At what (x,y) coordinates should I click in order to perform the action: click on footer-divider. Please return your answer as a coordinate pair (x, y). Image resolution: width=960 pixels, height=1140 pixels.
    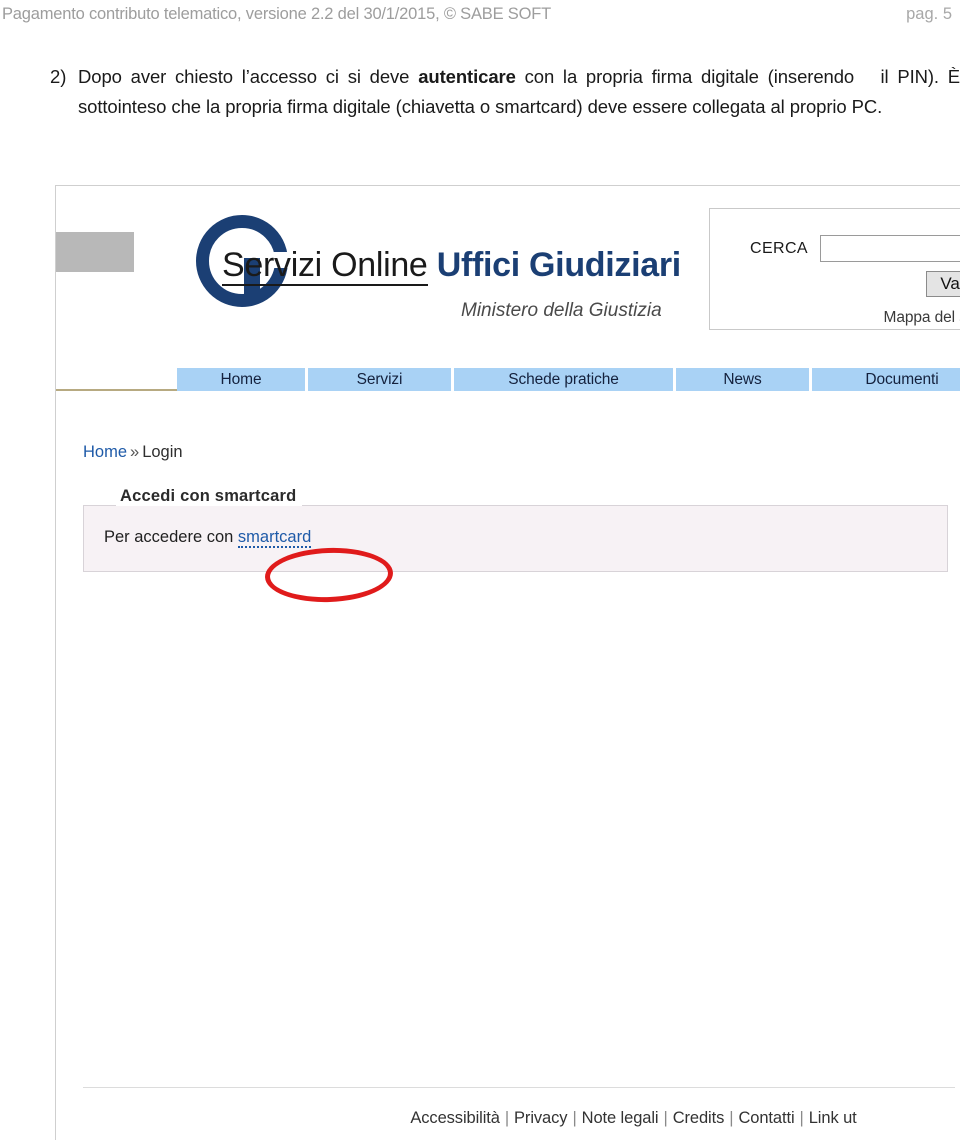
    Looking at the image, I should click on (519, 1087).